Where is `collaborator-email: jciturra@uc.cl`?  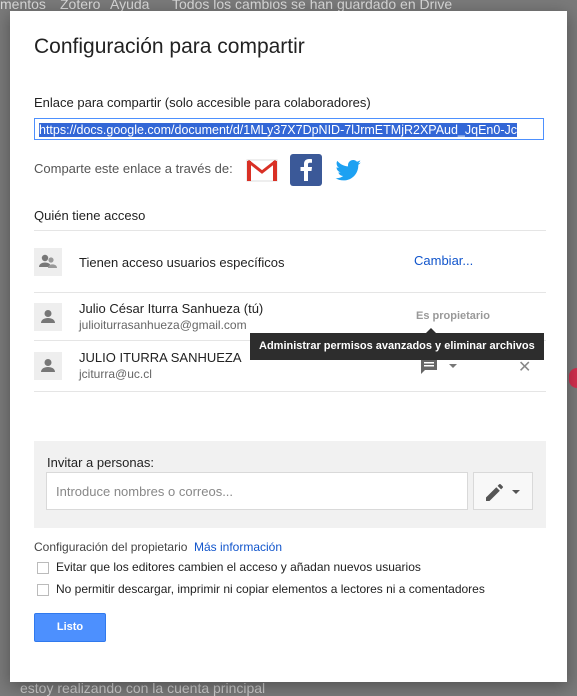 collaborator-email: jciturra@uc.cl is located at coordinates (115, 374).